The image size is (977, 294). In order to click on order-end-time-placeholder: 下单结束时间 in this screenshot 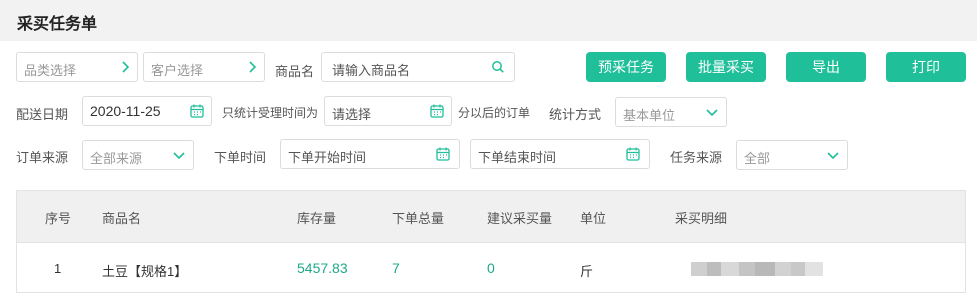, I will do `click(517, 157)`.